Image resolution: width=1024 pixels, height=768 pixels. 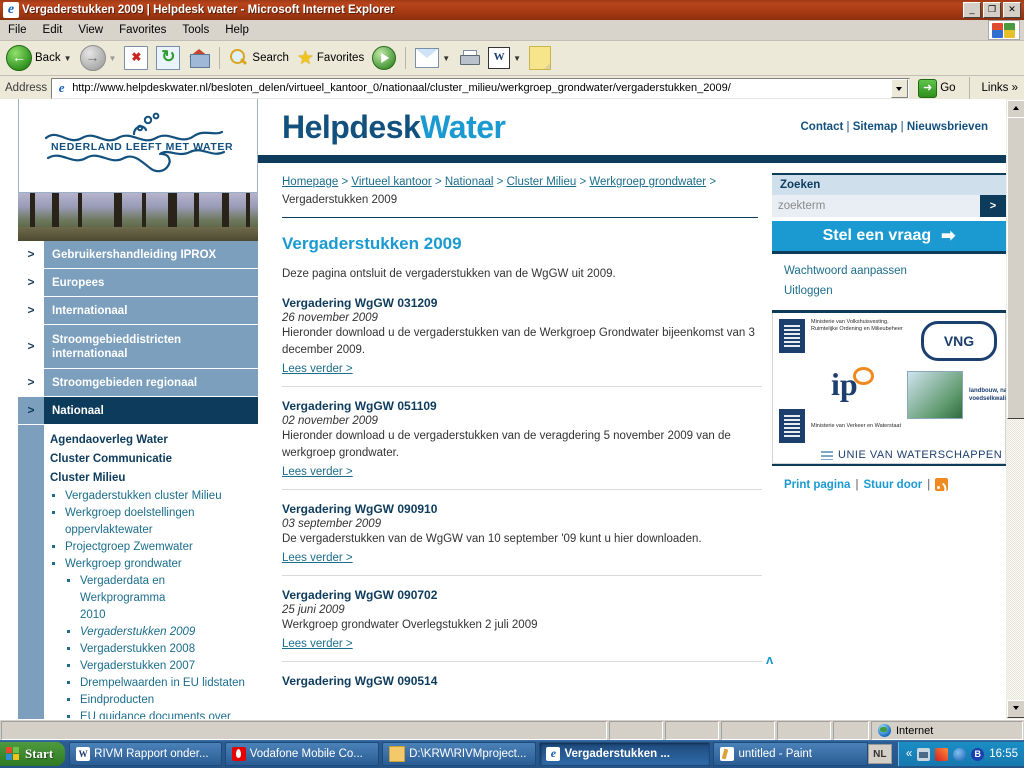 I want to click on bluetooth-icon, so click(x=978, y=754).